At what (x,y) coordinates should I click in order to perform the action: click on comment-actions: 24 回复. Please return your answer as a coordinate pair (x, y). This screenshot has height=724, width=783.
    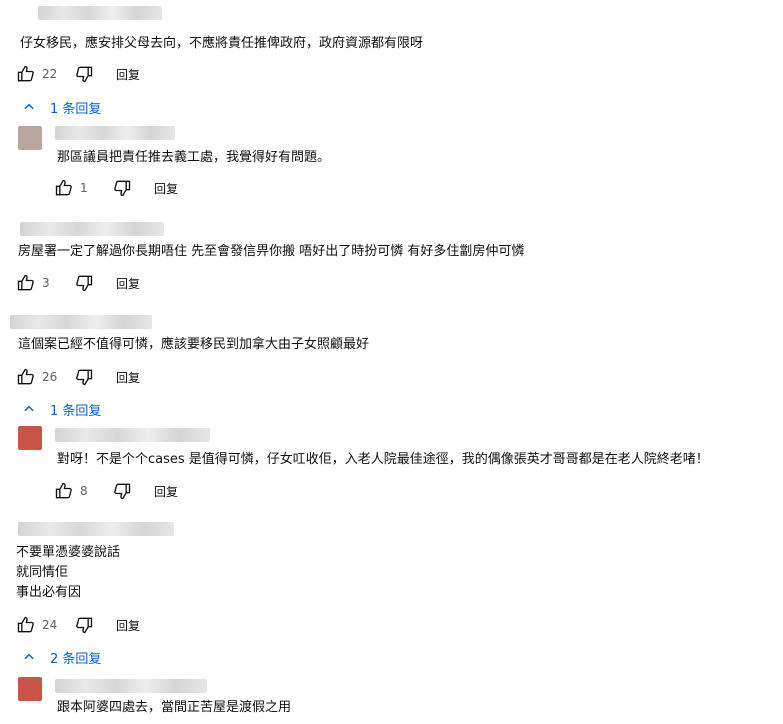
    Looking at the image, I should click on (77, 625).